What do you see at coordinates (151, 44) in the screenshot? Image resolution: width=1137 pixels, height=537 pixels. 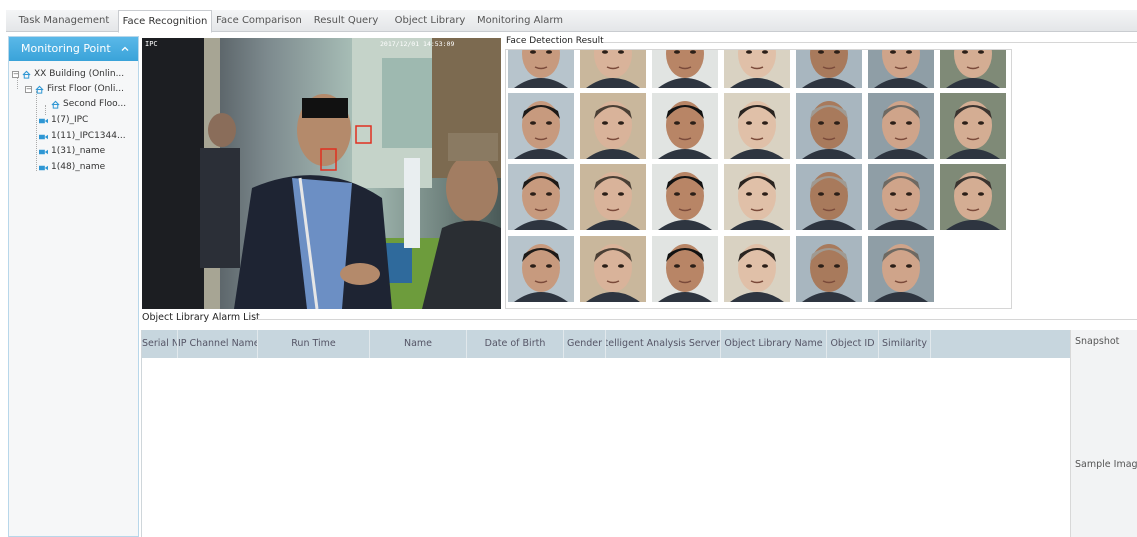 I see `video-channel-label: IPC` at bounding box center [151, 44].